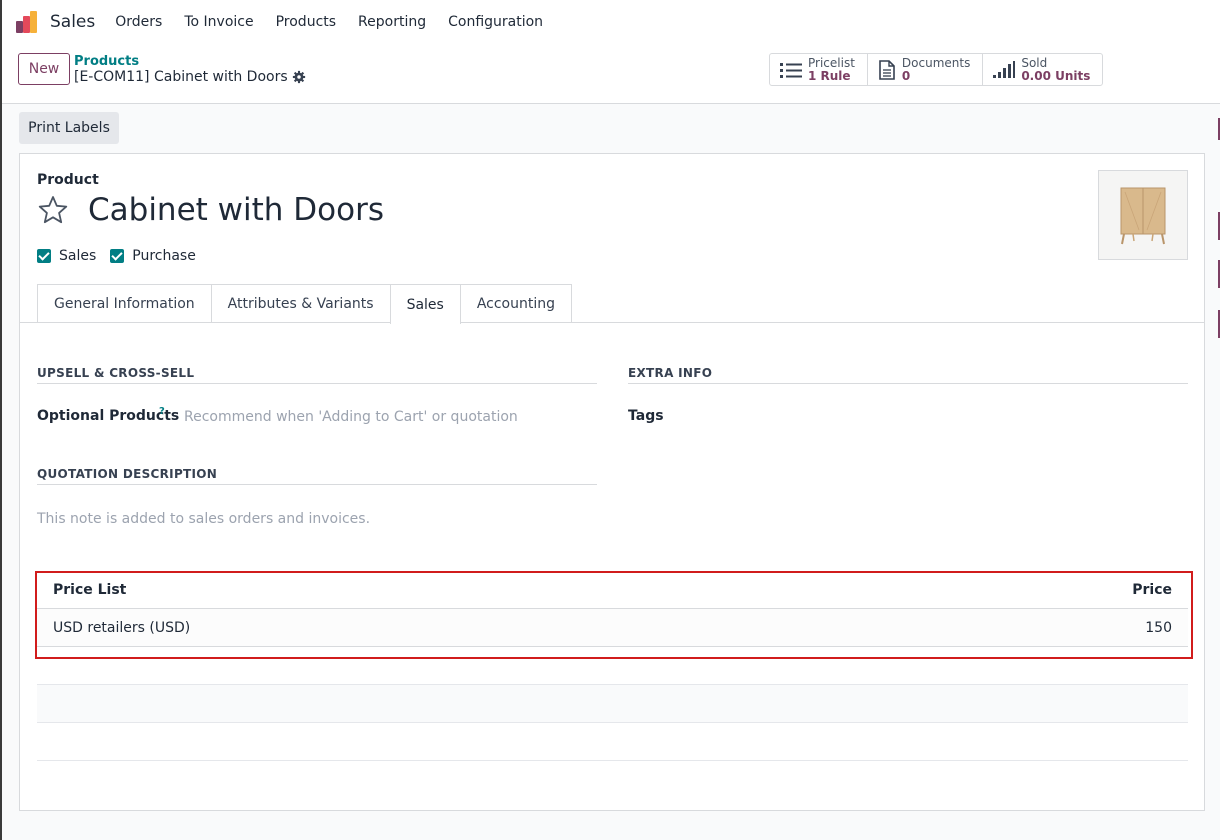 This screenshot has width=1220, height=840. Describe the element at coordinates (299, 77) in the screenshot. I see `gear-icon` at that location.